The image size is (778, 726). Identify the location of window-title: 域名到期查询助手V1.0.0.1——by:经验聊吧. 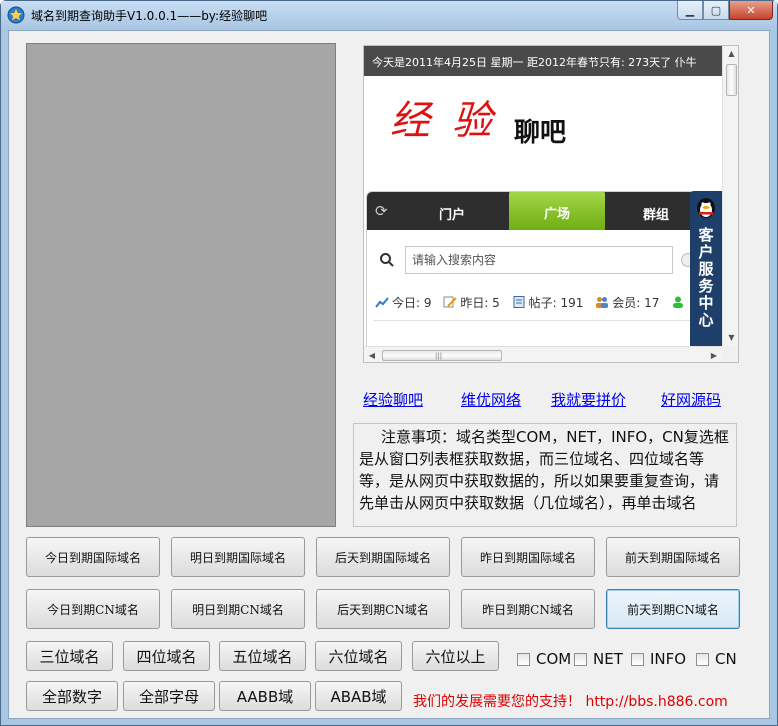
(149, 16).